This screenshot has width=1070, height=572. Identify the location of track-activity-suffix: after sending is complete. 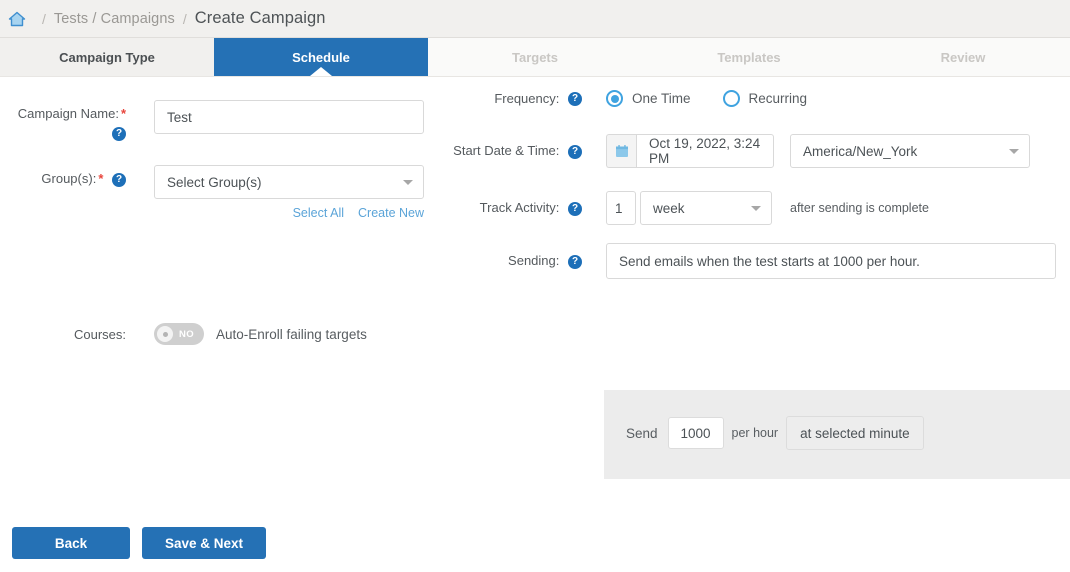
(859, 208).